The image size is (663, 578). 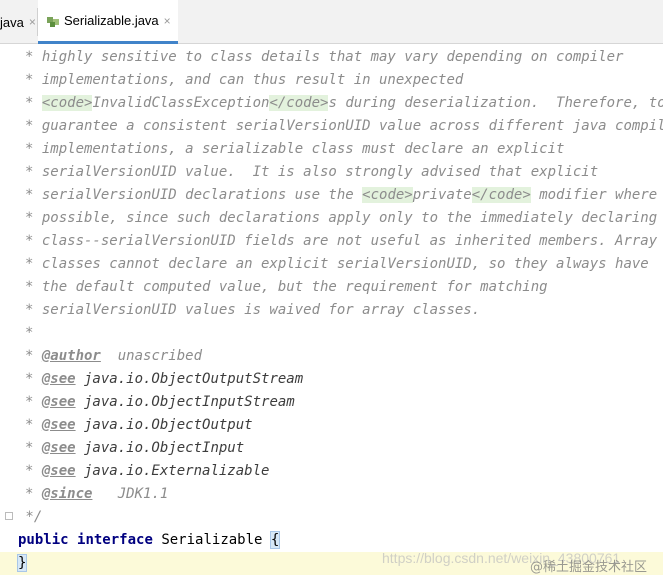 What do you see at coordinates (22, 563) in the screenshot?
I see `close-brace: }` at bounding box center [22, 563].